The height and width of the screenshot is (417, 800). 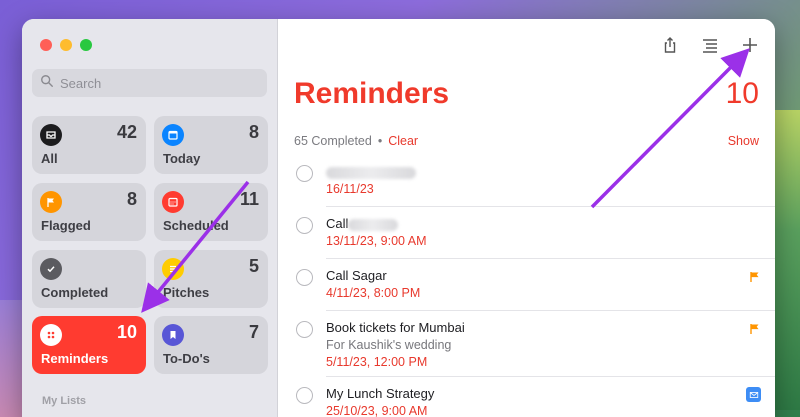 What do you see at coordinates (75, 358) in the screenshot?
I see `tile-label: Reminders` at bounding box center [75, 358].